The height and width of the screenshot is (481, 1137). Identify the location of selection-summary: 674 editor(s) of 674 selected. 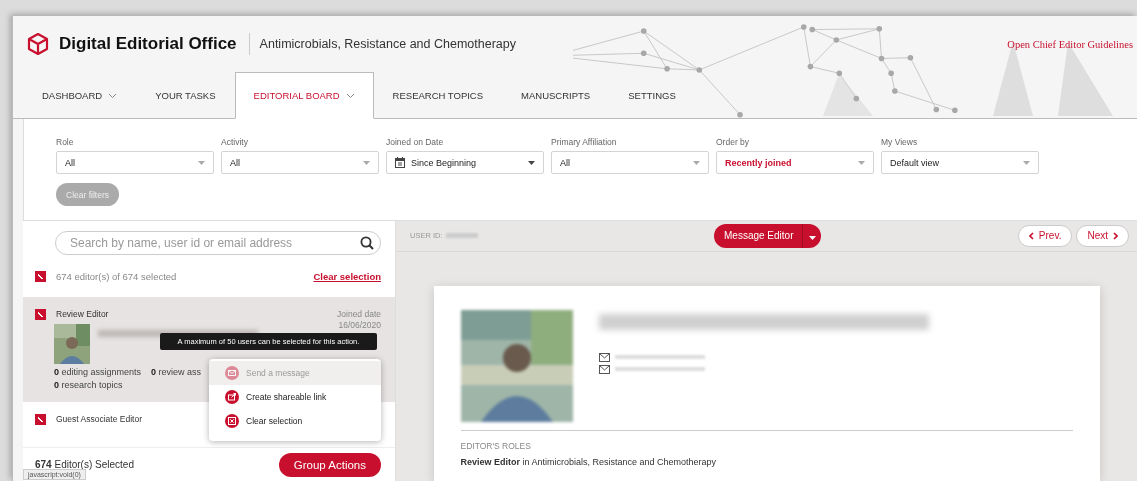
(116, 276).